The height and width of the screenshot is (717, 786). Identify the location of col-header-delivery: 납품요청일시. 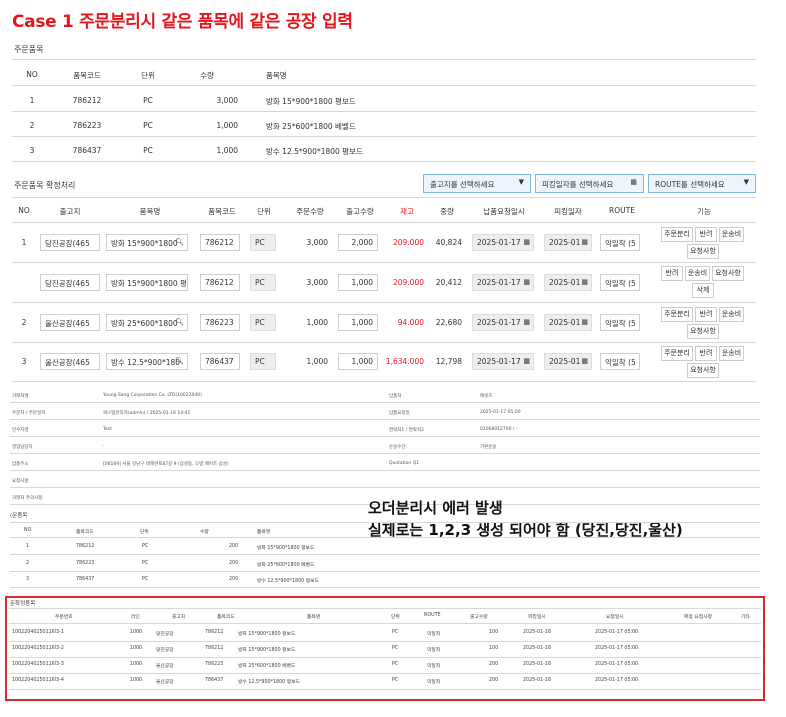
(504, 211).